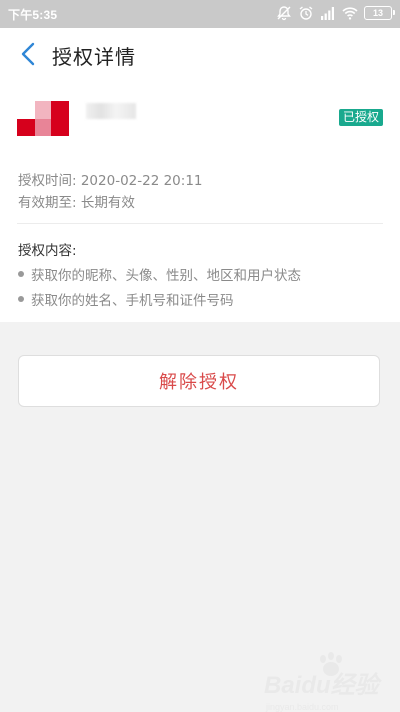 The image size is (400, 712). Describe the element at coordinates (327, 13) in the screenshot. I see `signal-icon` at that location.